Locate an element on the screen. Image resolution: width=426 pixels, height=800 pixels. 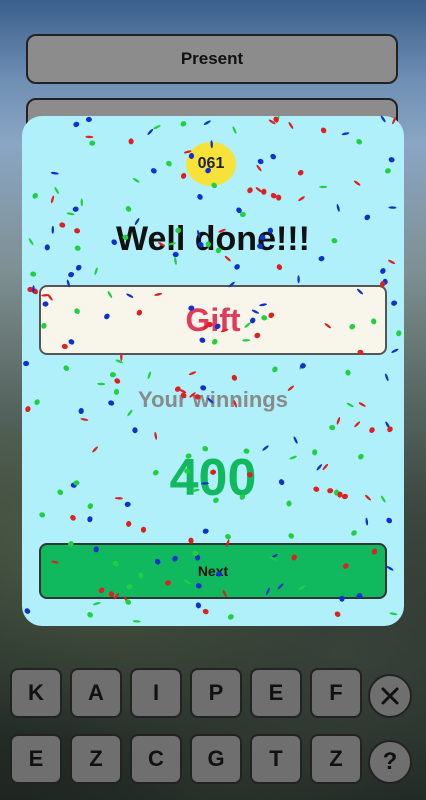
hint-button: ? is located at coordinates (390, 762).